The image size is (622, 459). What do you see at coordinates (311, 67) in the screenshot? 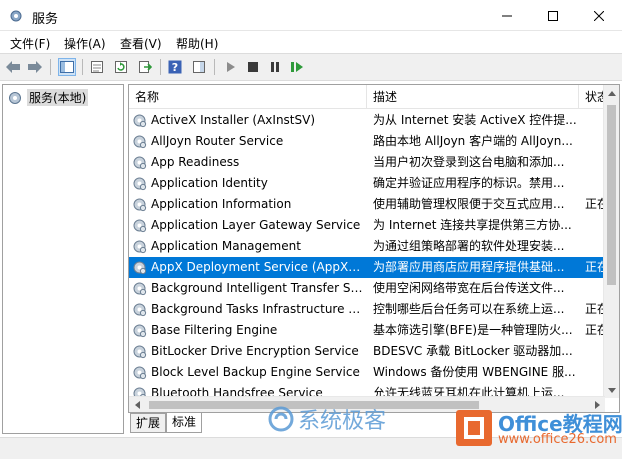
I see `toolbar: ?` at bounding box center [311, 67].